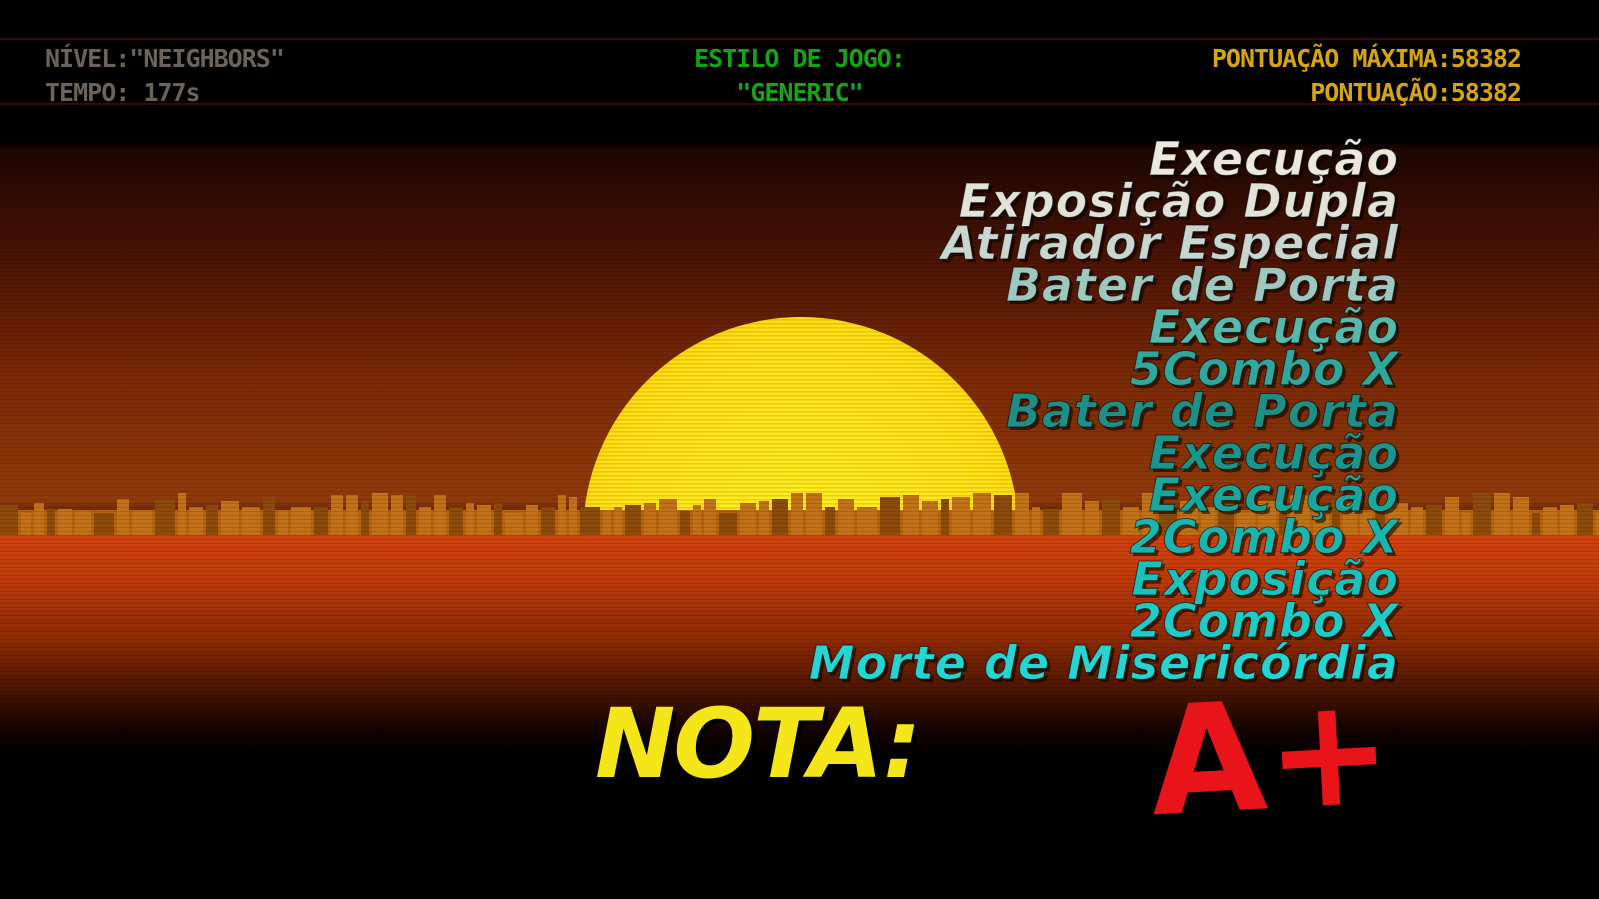  What do you see at coordinates (1416, 92) in the screenshot?
I see `current-score: PONTUAÇÃO:58382` at bounding box center [1416, 92].